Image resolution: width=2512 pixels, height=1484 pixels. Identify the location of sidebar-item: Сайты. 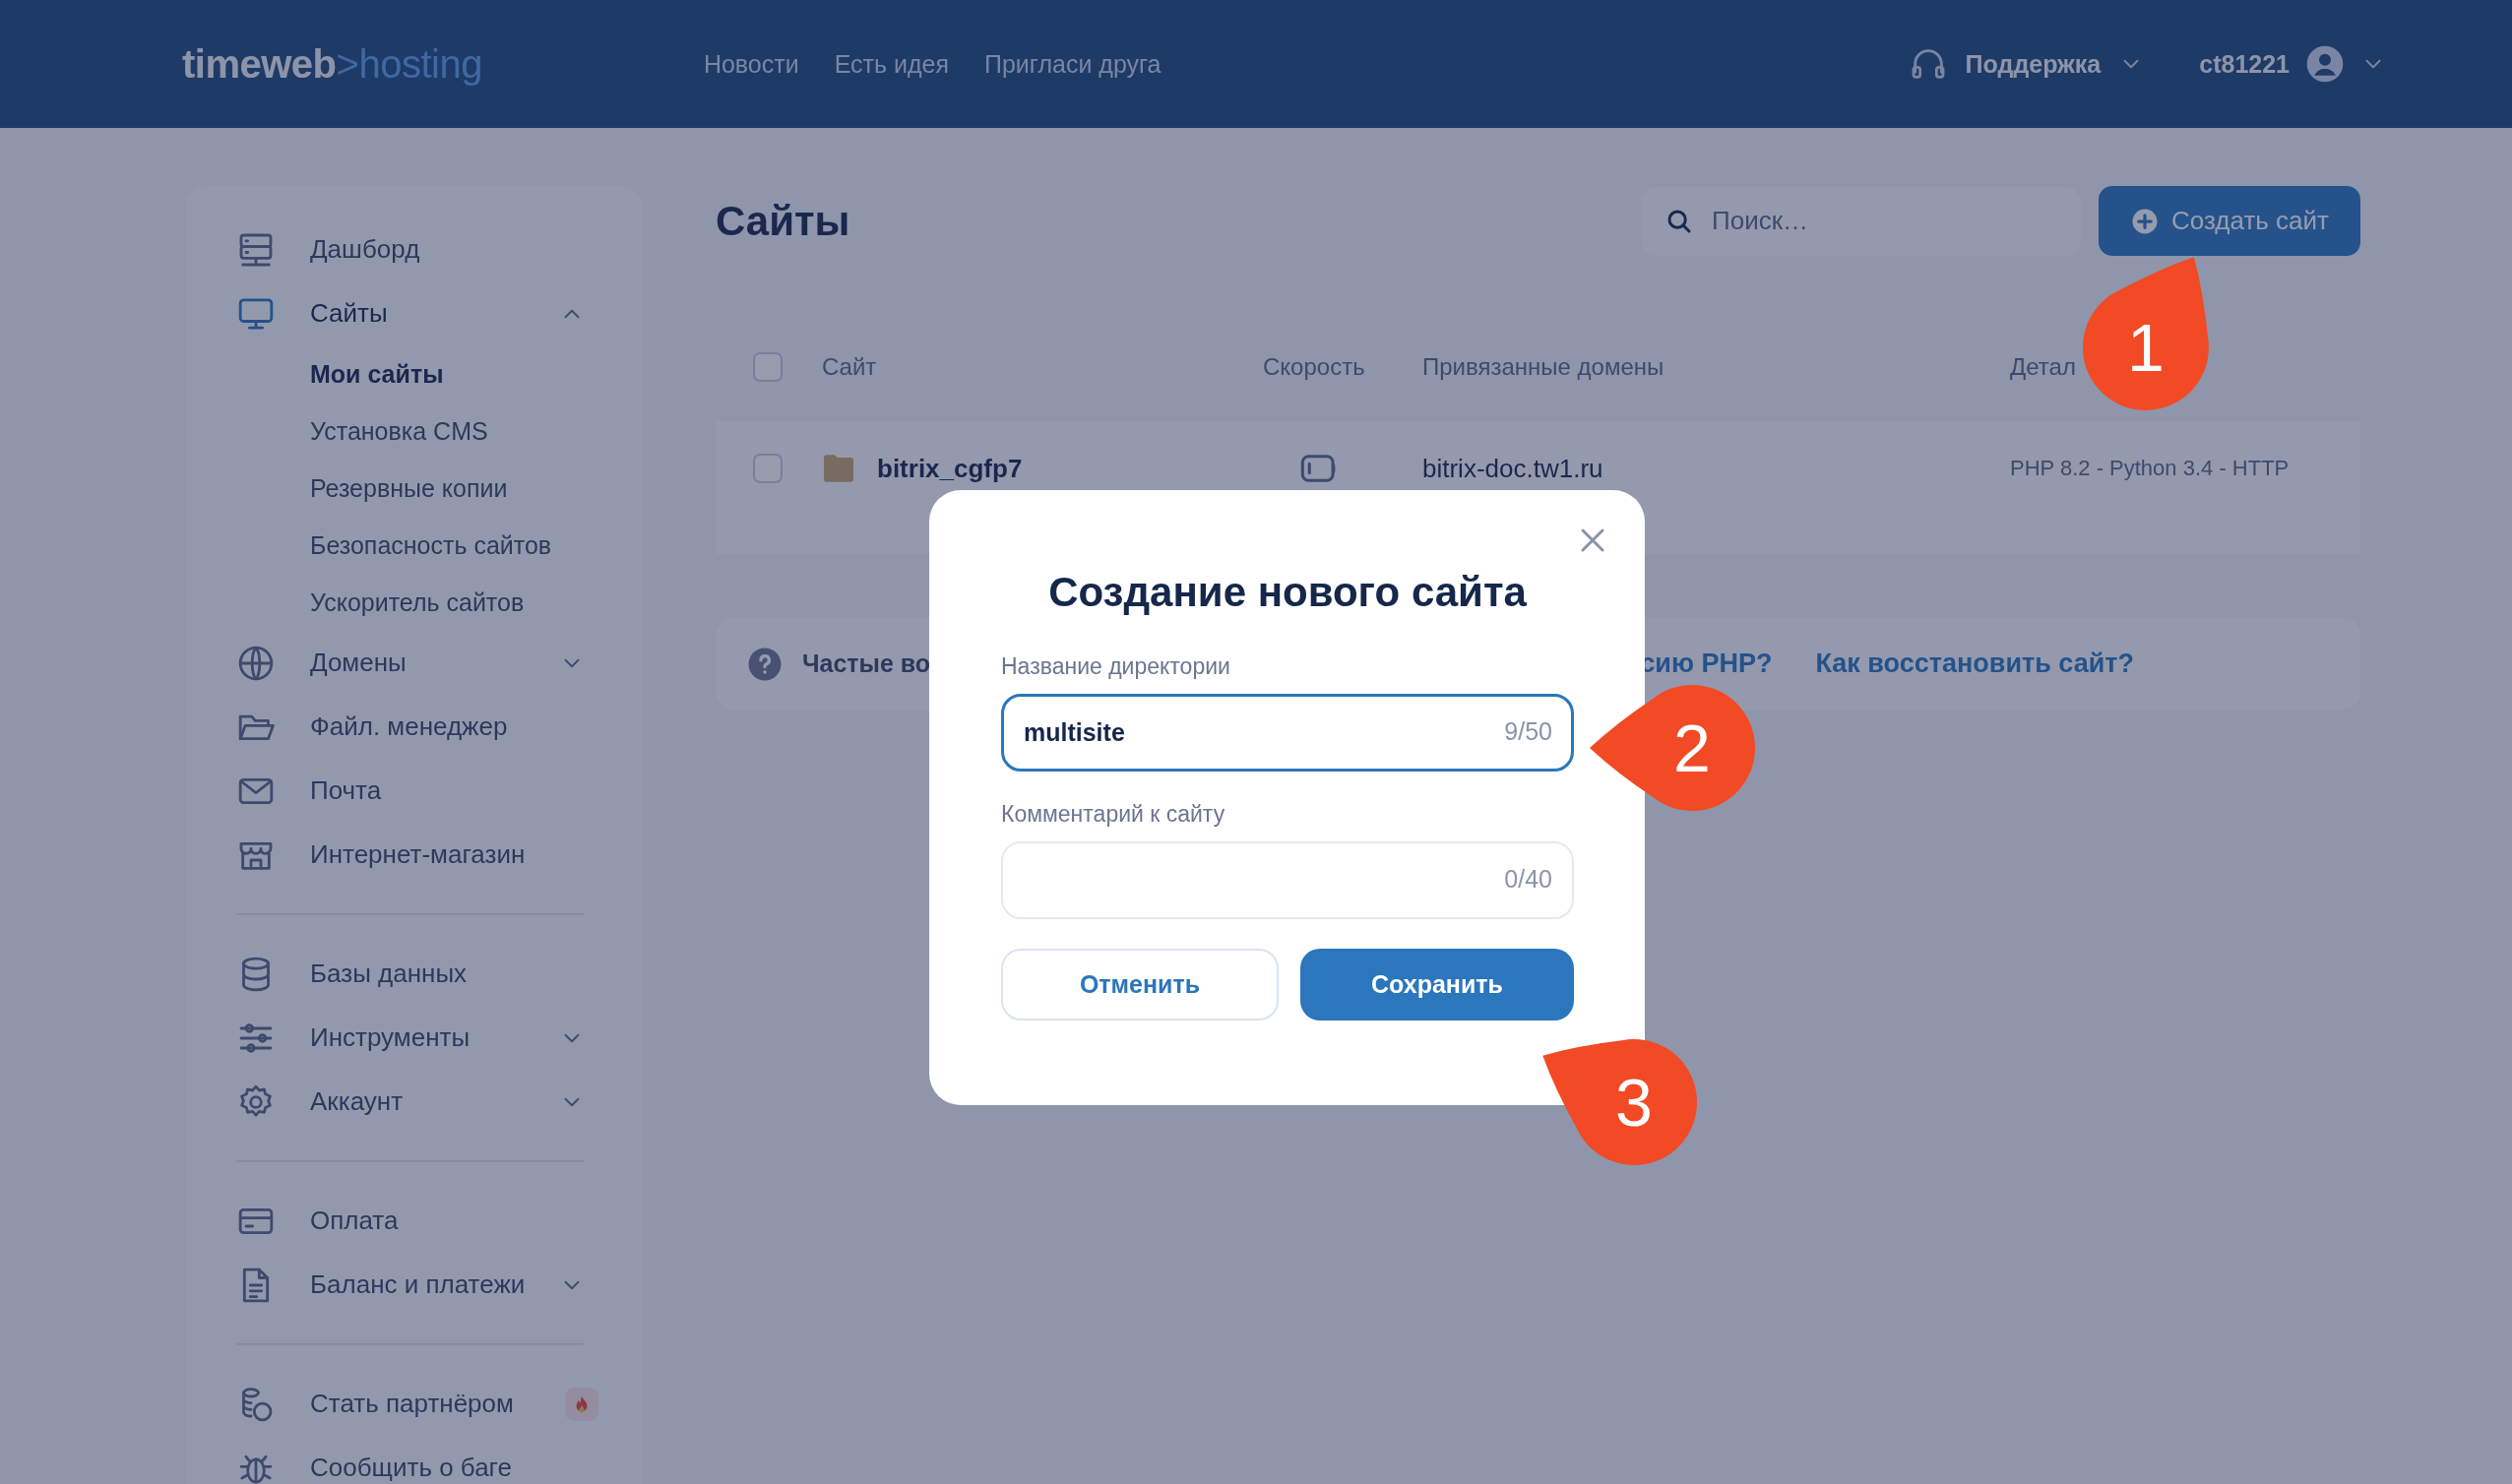
(417, 313).